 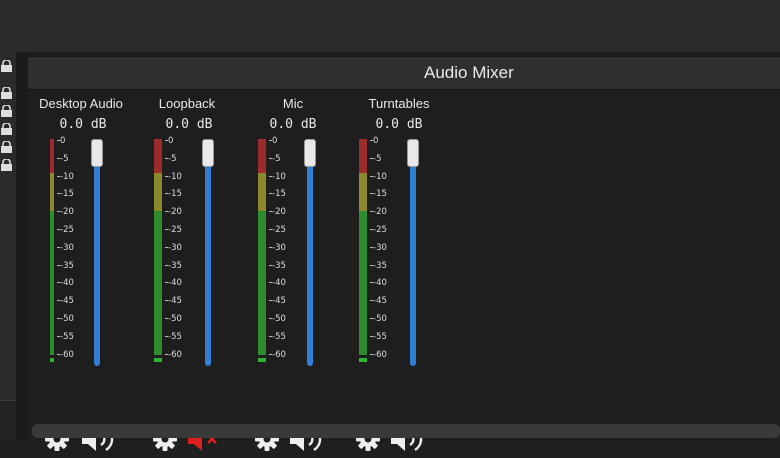 What do you see at coordinates (399, 103) in the screenshot?
I see `channel-name: Turntables` at bounding box center [399, 103].